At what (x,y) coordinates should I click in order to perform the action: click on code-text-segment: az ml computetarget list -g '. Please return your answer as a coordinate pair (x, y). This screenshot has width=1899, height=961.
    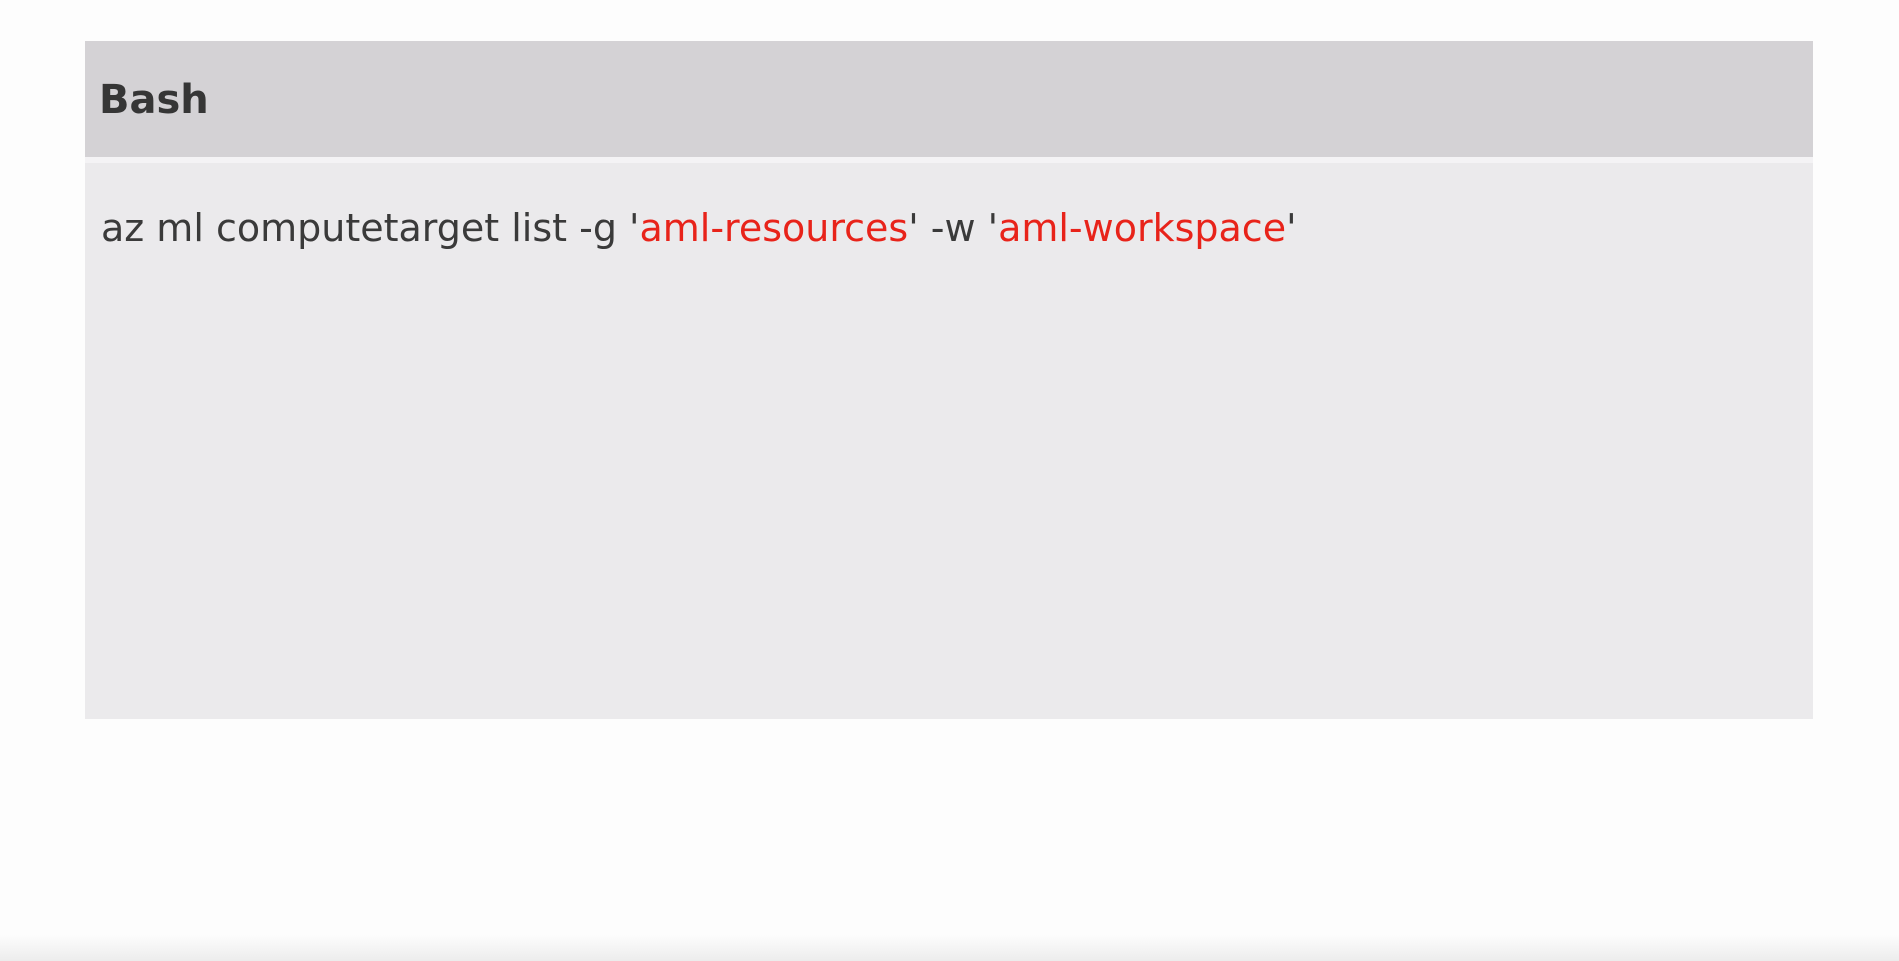
    Looking at the image, I should click on (370, 228).